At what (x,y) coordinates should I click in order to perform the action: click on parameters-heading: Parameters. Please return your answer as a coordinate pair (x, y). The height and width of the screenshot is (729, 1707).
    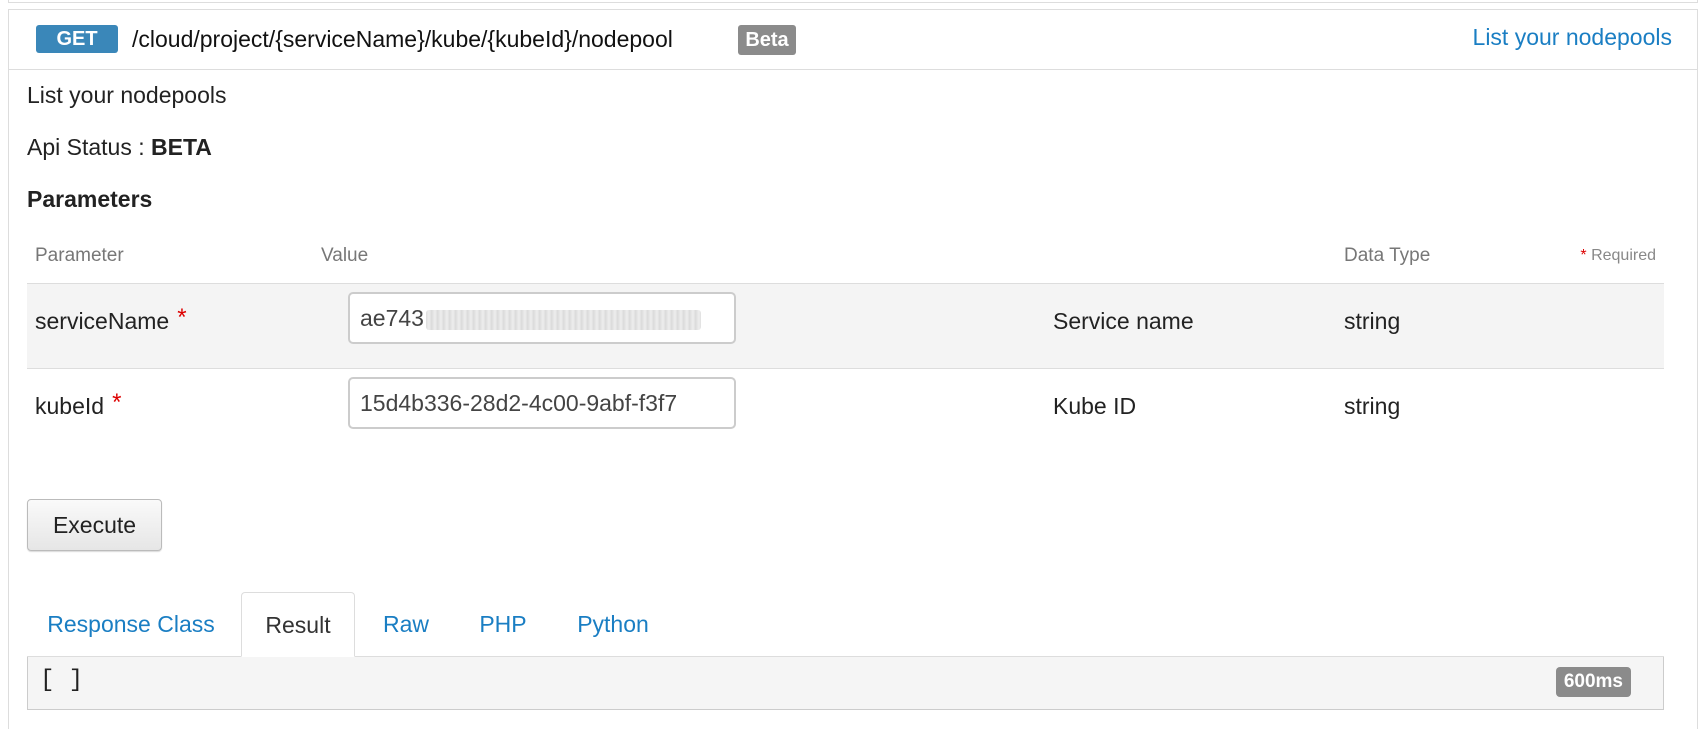
    Looking at the image, I should click on (90, 199).